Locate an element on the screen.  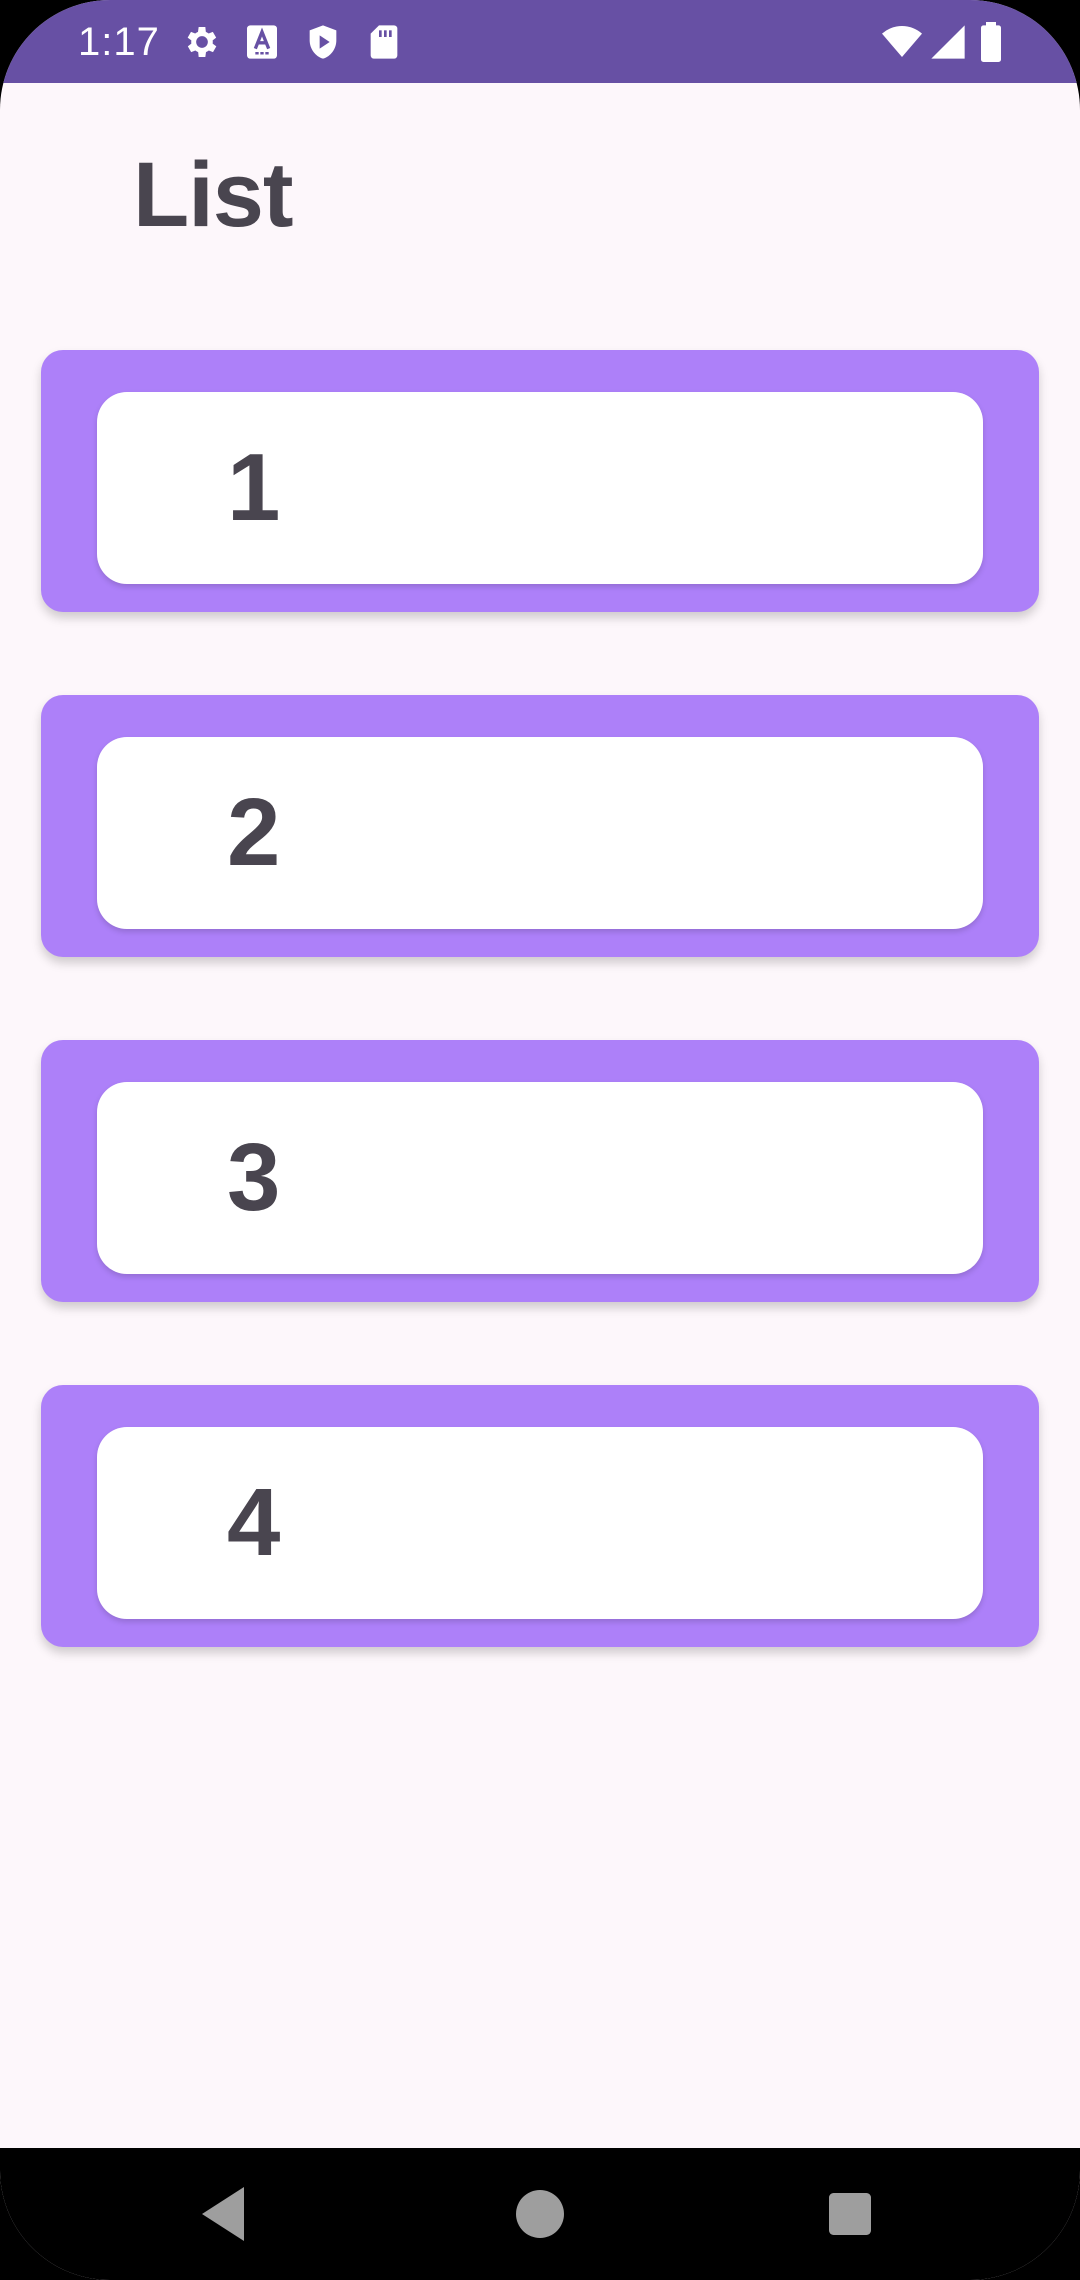
navigation-bar is located at coordinates (540, 2214).